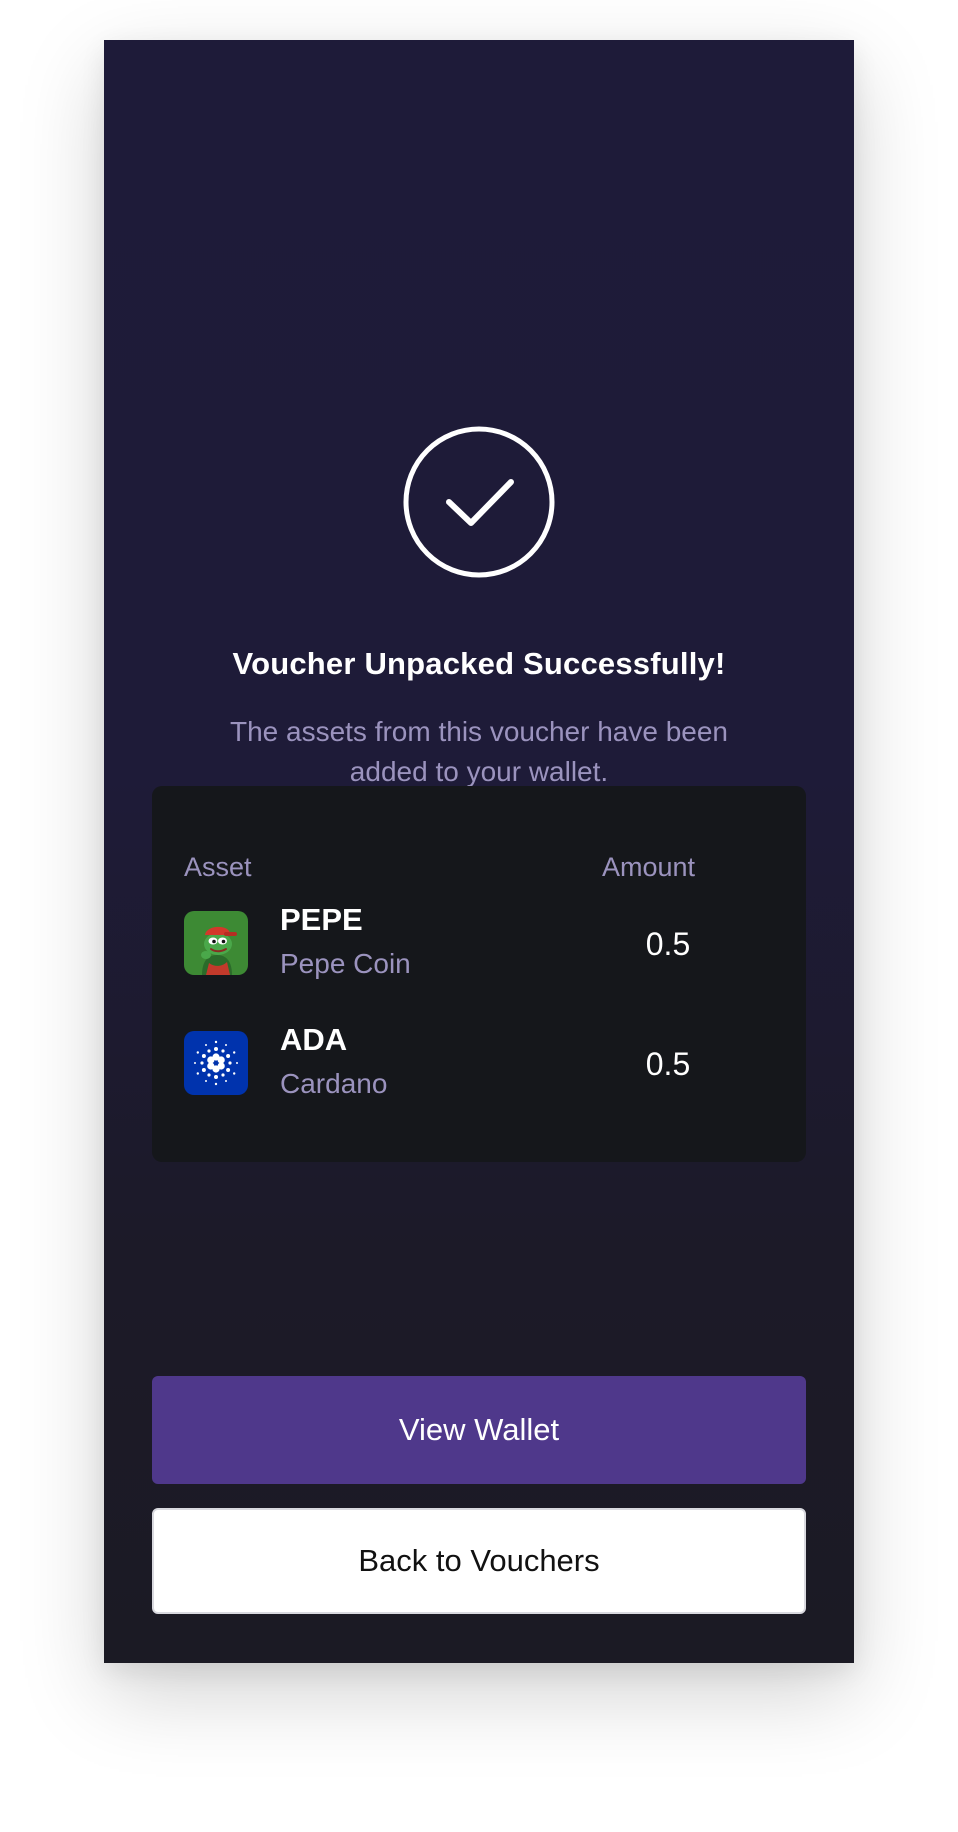 The image size is (958, 1832). What do you see at coordinates (218, 867) in the screenshot?
I see `asset-column-header: Asset` at bounding box center [218, 867].